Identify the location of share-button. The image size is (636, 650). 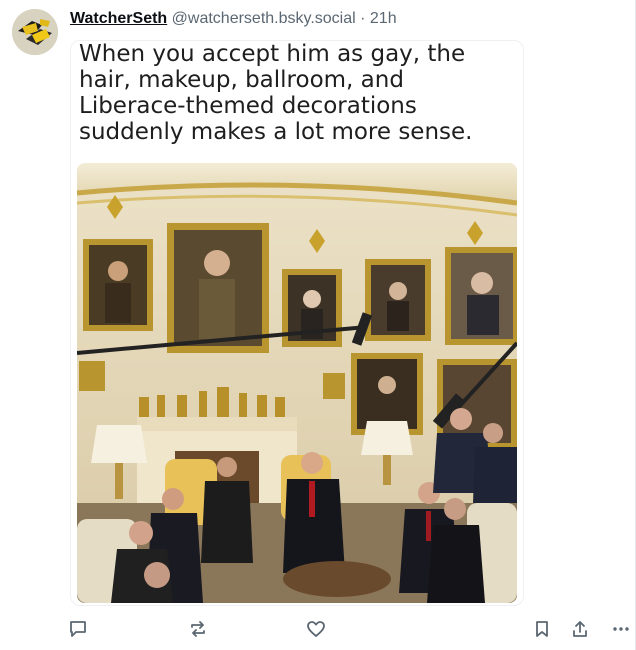
(580, 629).